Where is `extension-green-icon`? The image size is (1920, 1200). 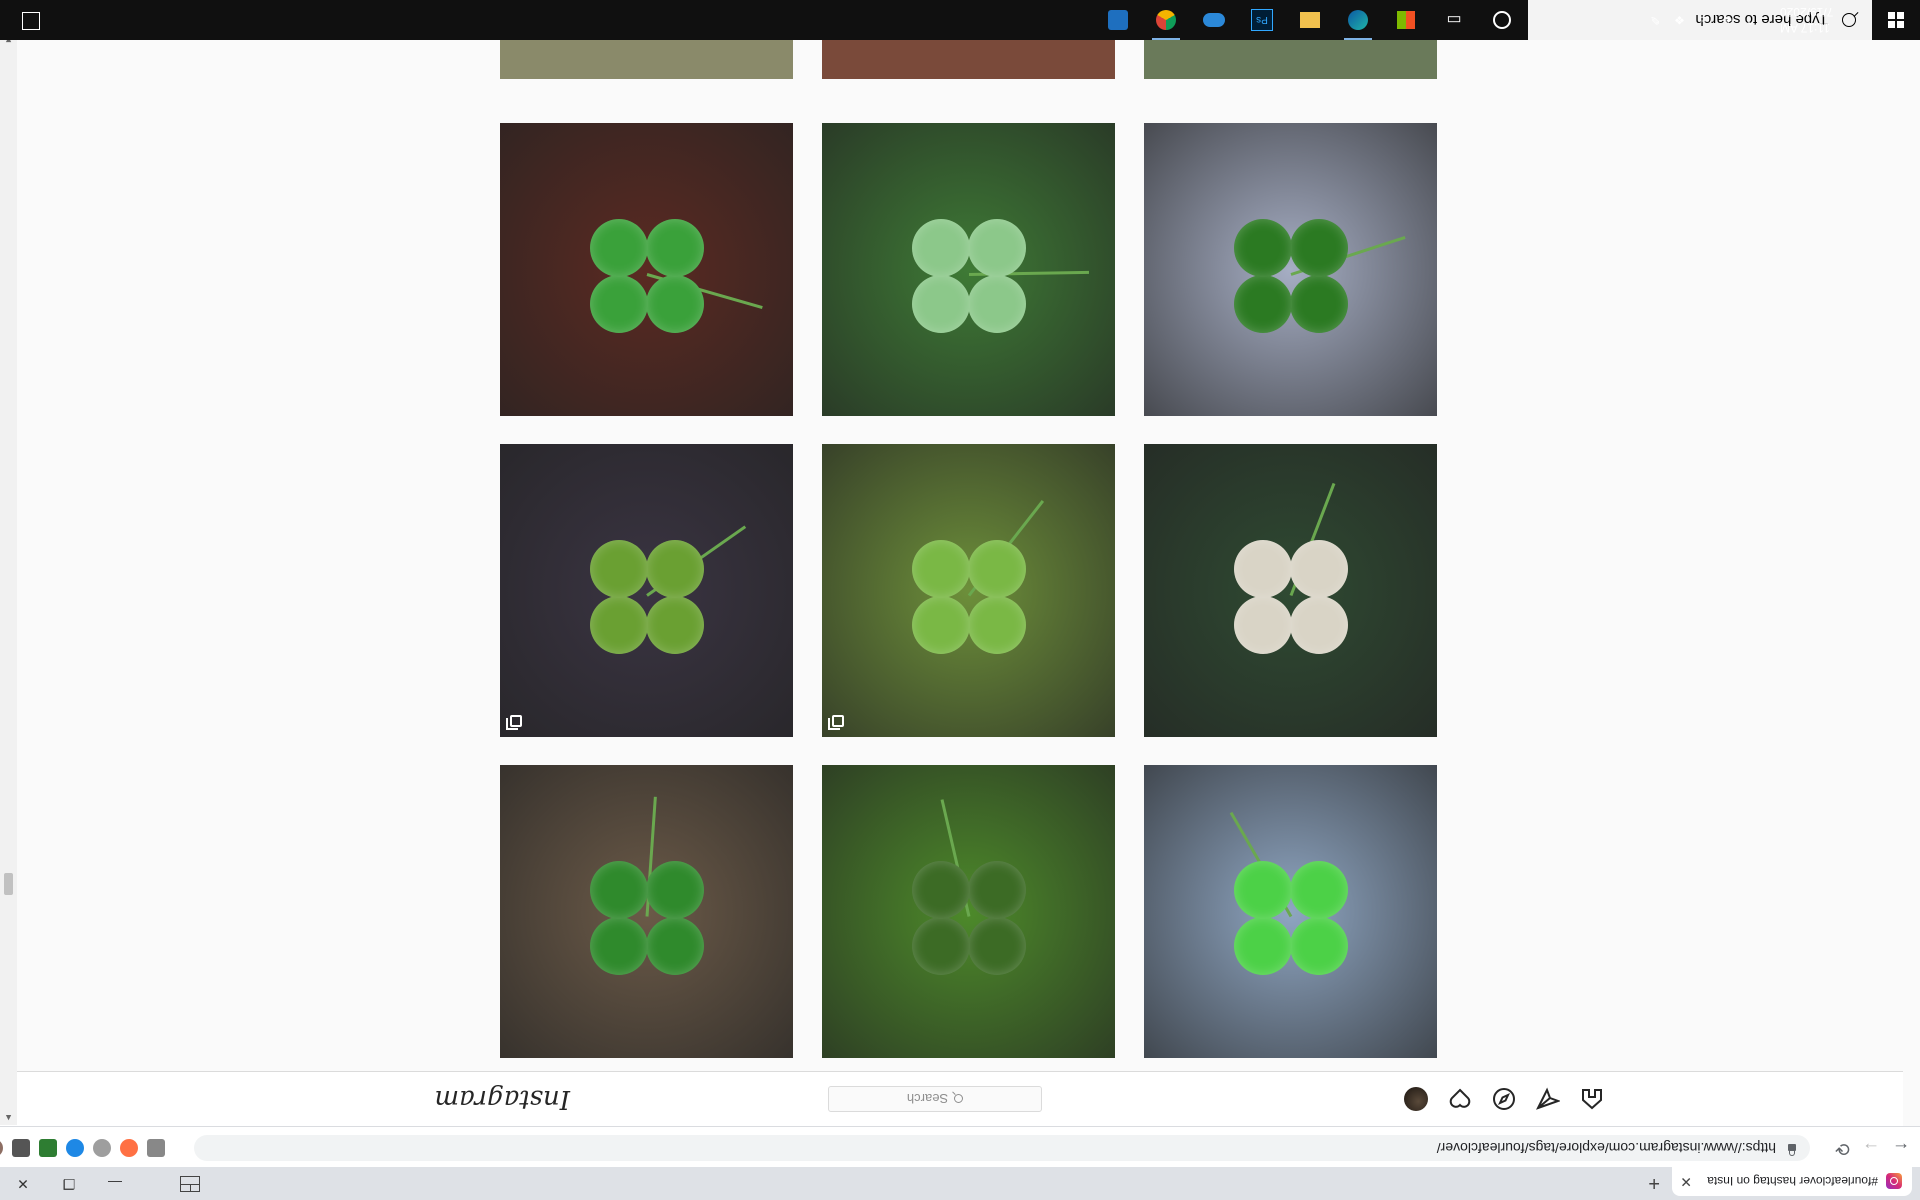 extension-green-icon is located at coordinates (48, 1148).